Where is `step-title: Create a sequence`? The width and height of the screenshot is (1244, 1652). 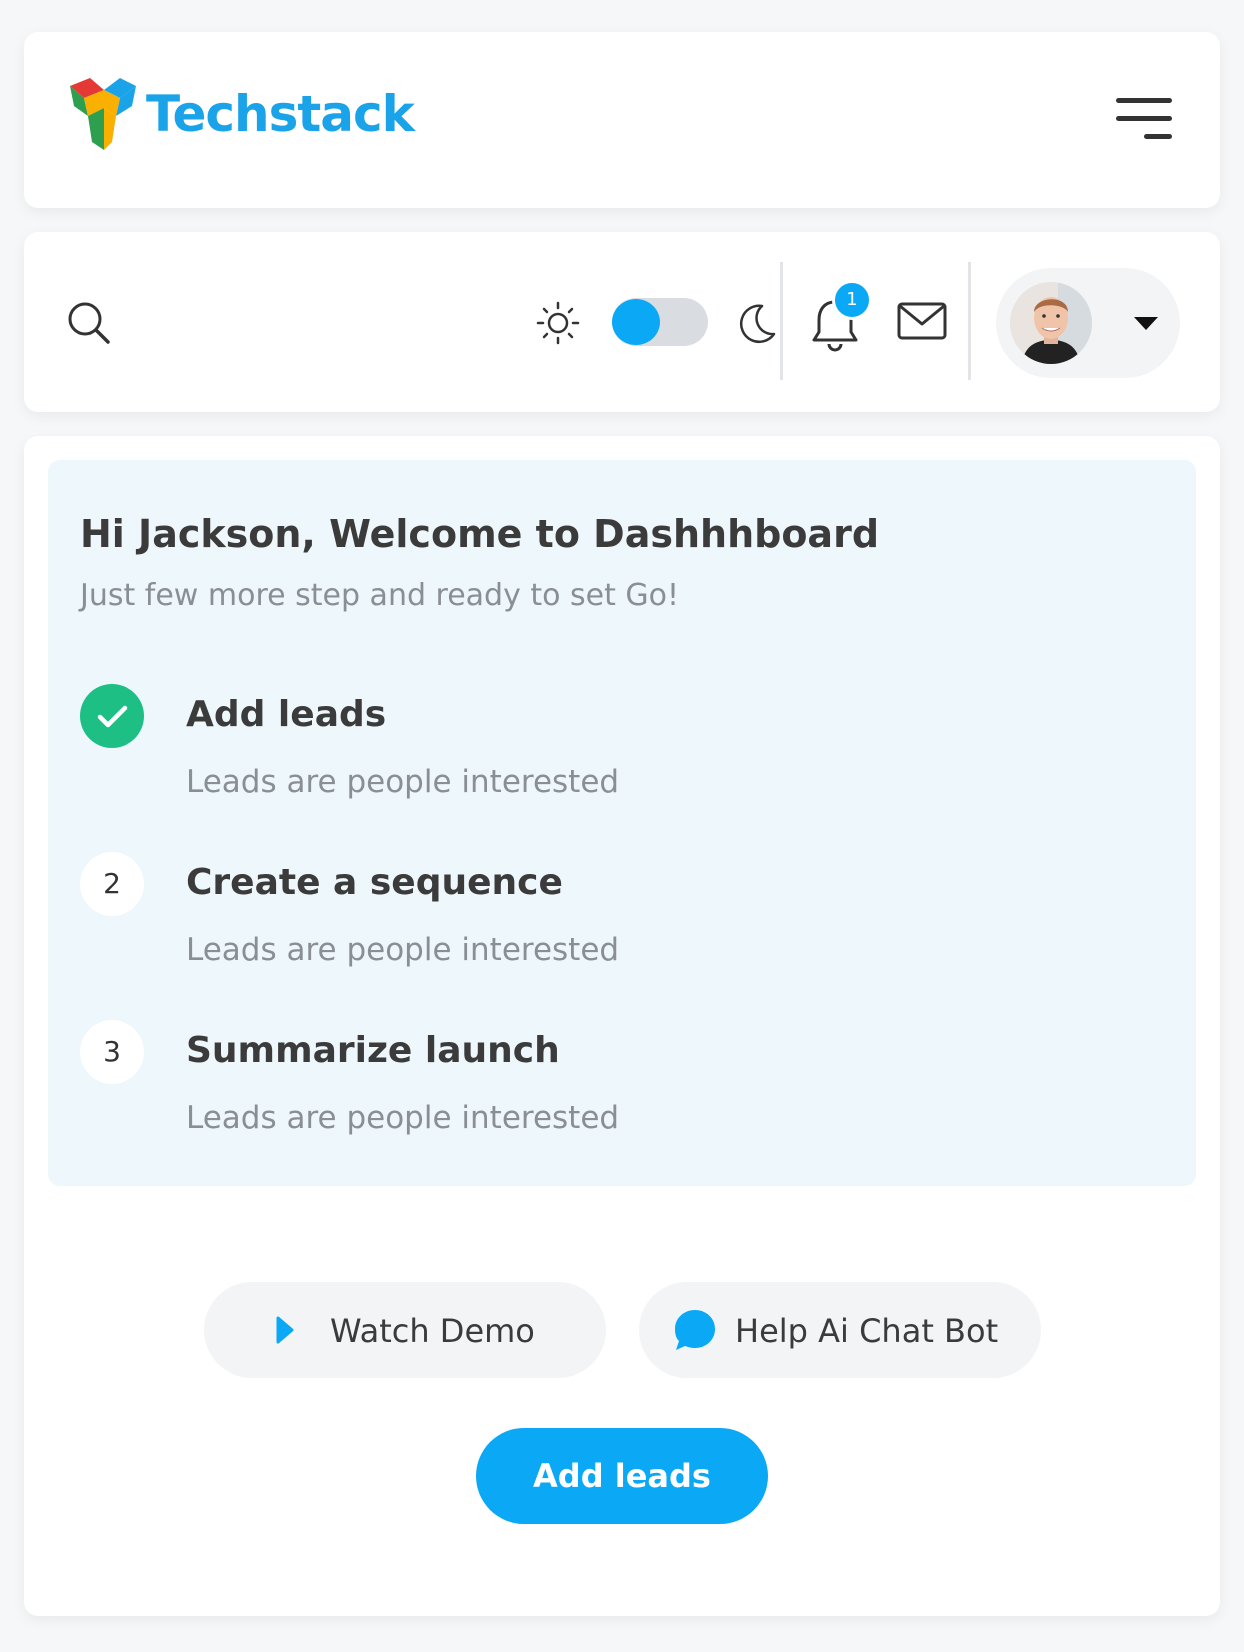
step-title: Create a sequence is located at coordinates (374, 882).